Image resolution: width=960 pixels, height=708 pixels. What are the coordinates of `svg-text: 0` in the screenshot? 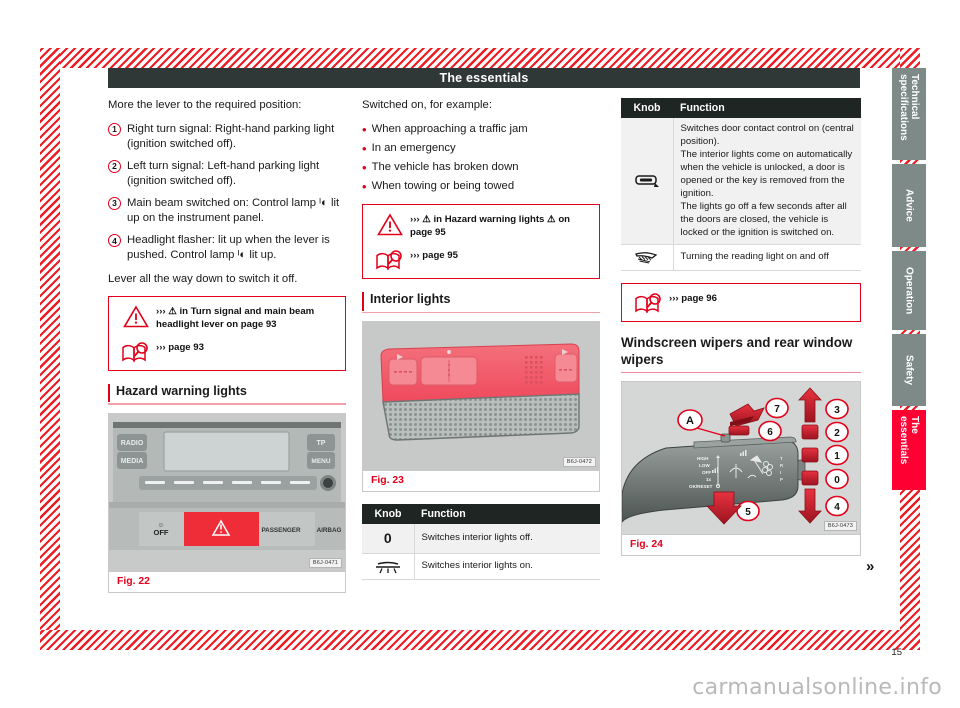 It's located at (837, 480).